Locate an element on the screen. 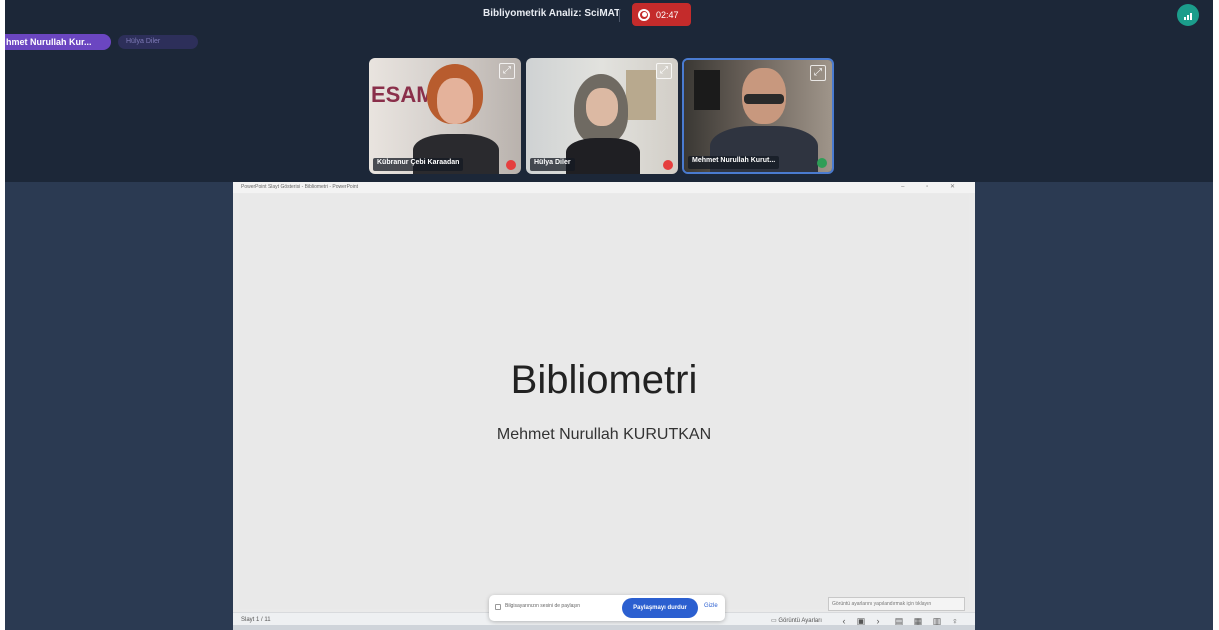 The image size is (1219, 630). recording-time: 02:47 is located at coordinates (667, 14).